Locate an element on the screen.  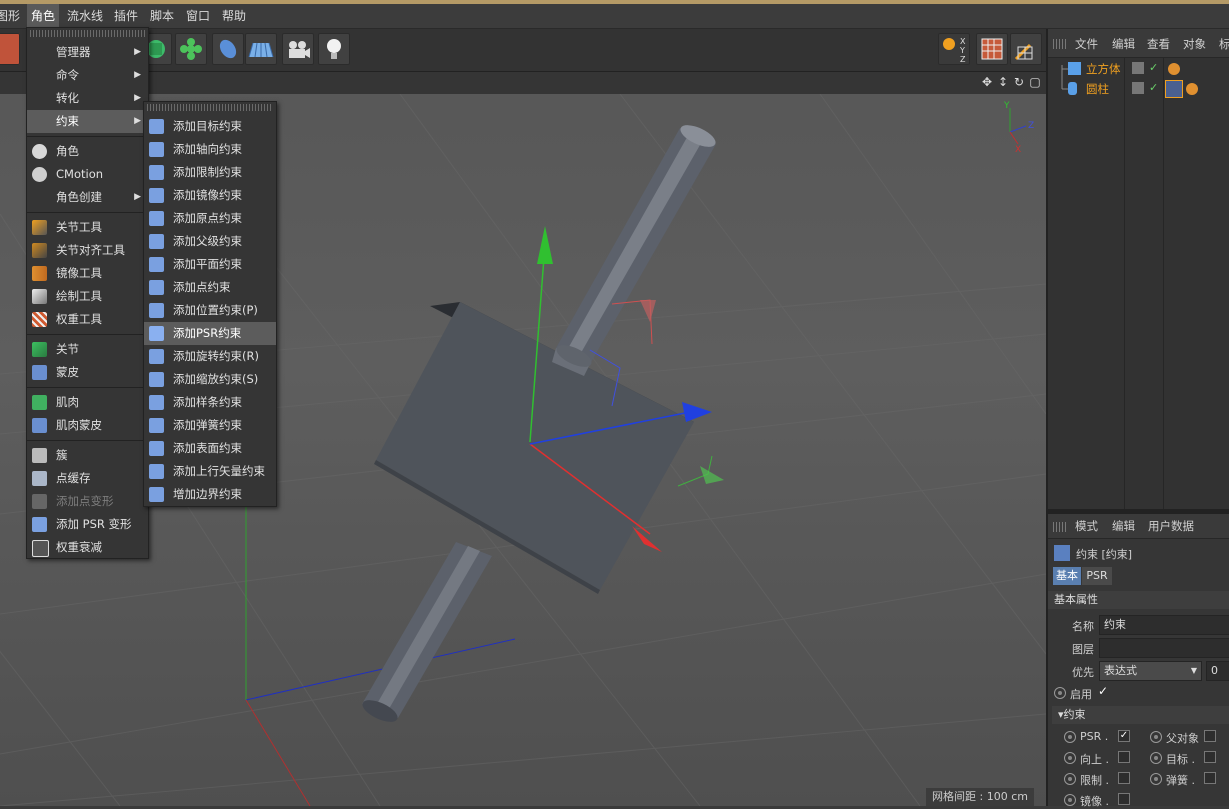
mirror-checkbox is located at coordinates (1124, 799).